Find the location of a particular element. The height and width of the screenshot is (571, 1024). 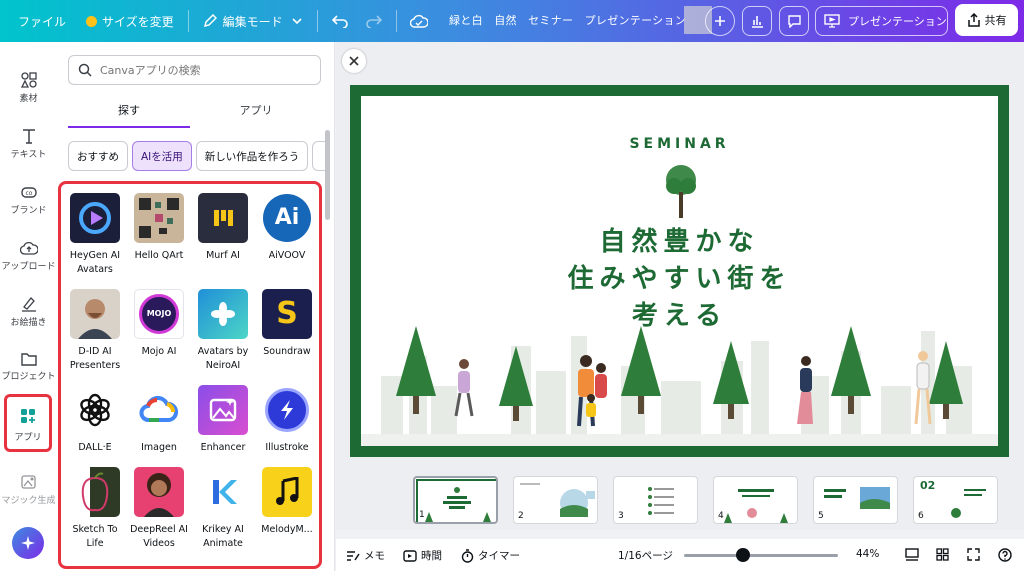

page-thumbnail: 3 is located at coordinates (655, 500).